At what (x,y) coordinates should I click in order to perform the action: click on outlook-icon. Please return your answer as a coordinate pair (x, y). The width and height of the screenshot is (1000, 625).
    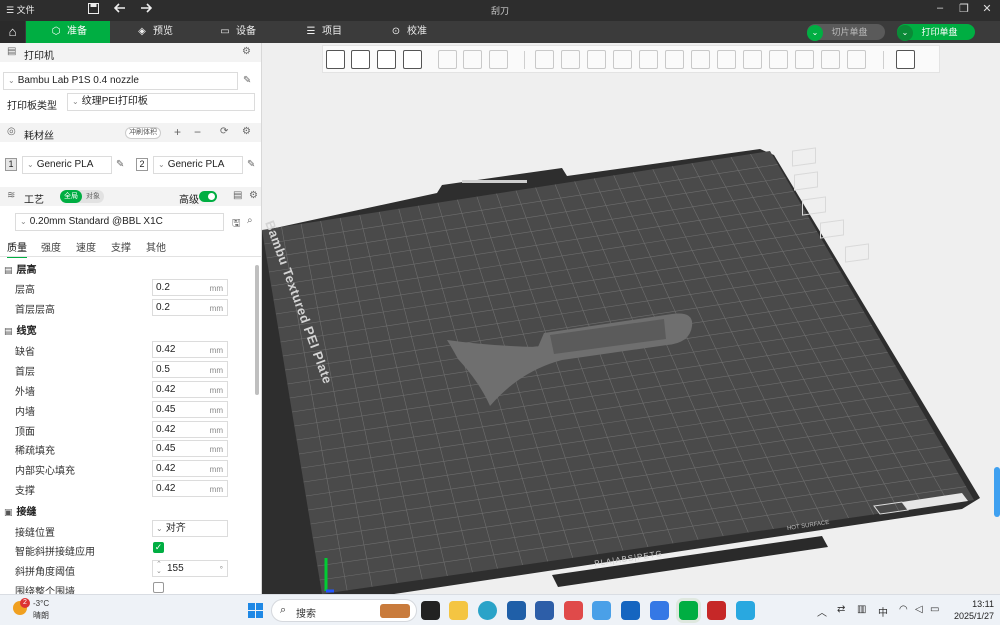
    Looking at the image, I should click on (630, 610).